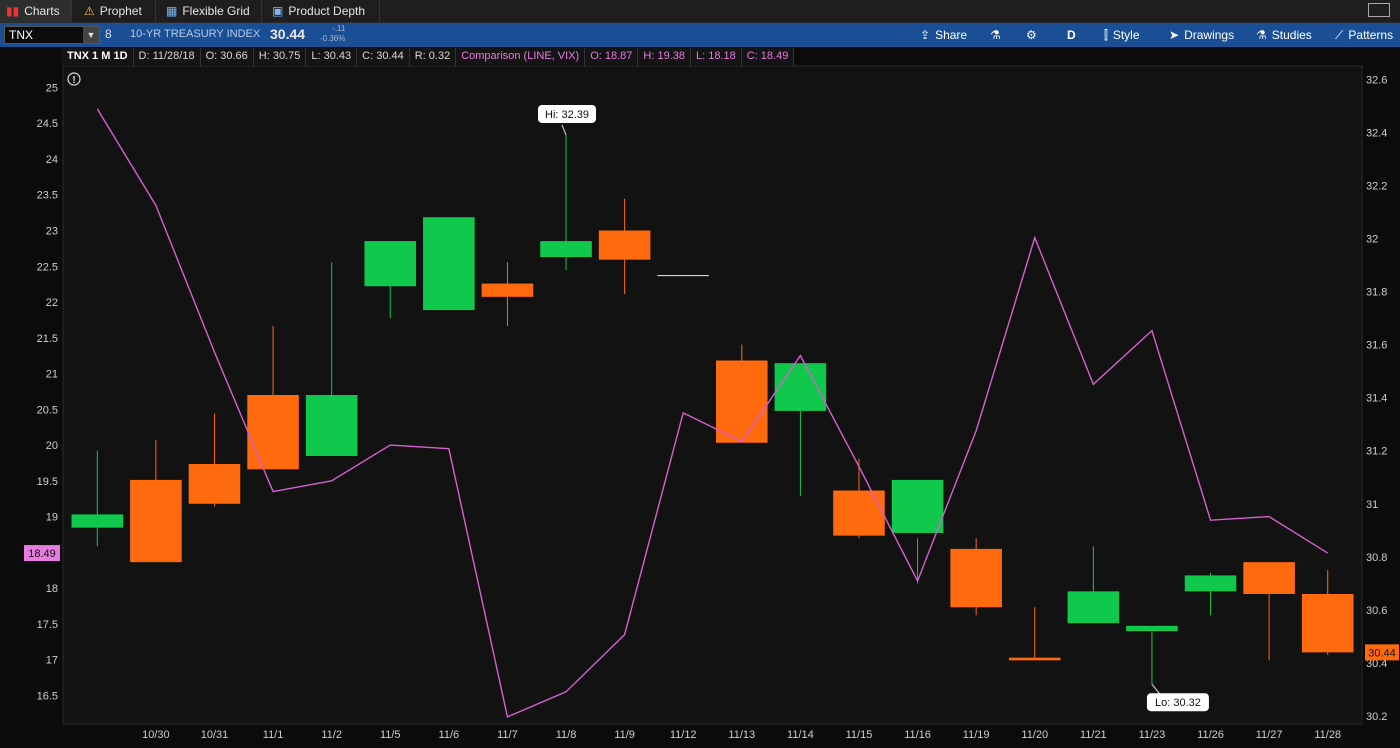 This screenshot has height=748, width=1400. Describe the element at coordinates (1376, 346) in the screenshot. I see `right-axis-tick: 31.6` at that location.